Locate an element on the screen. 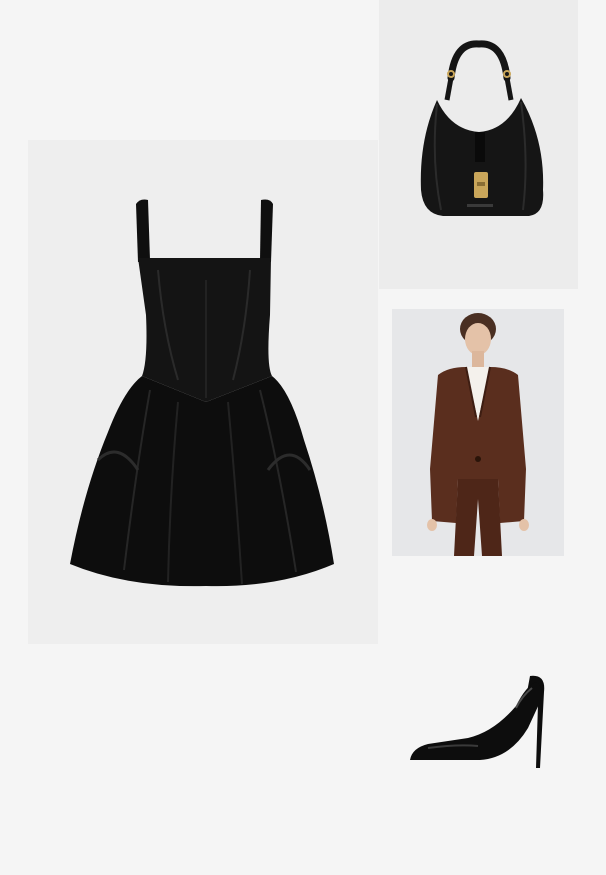  bag-product-image is located at coordinates (478, 144).